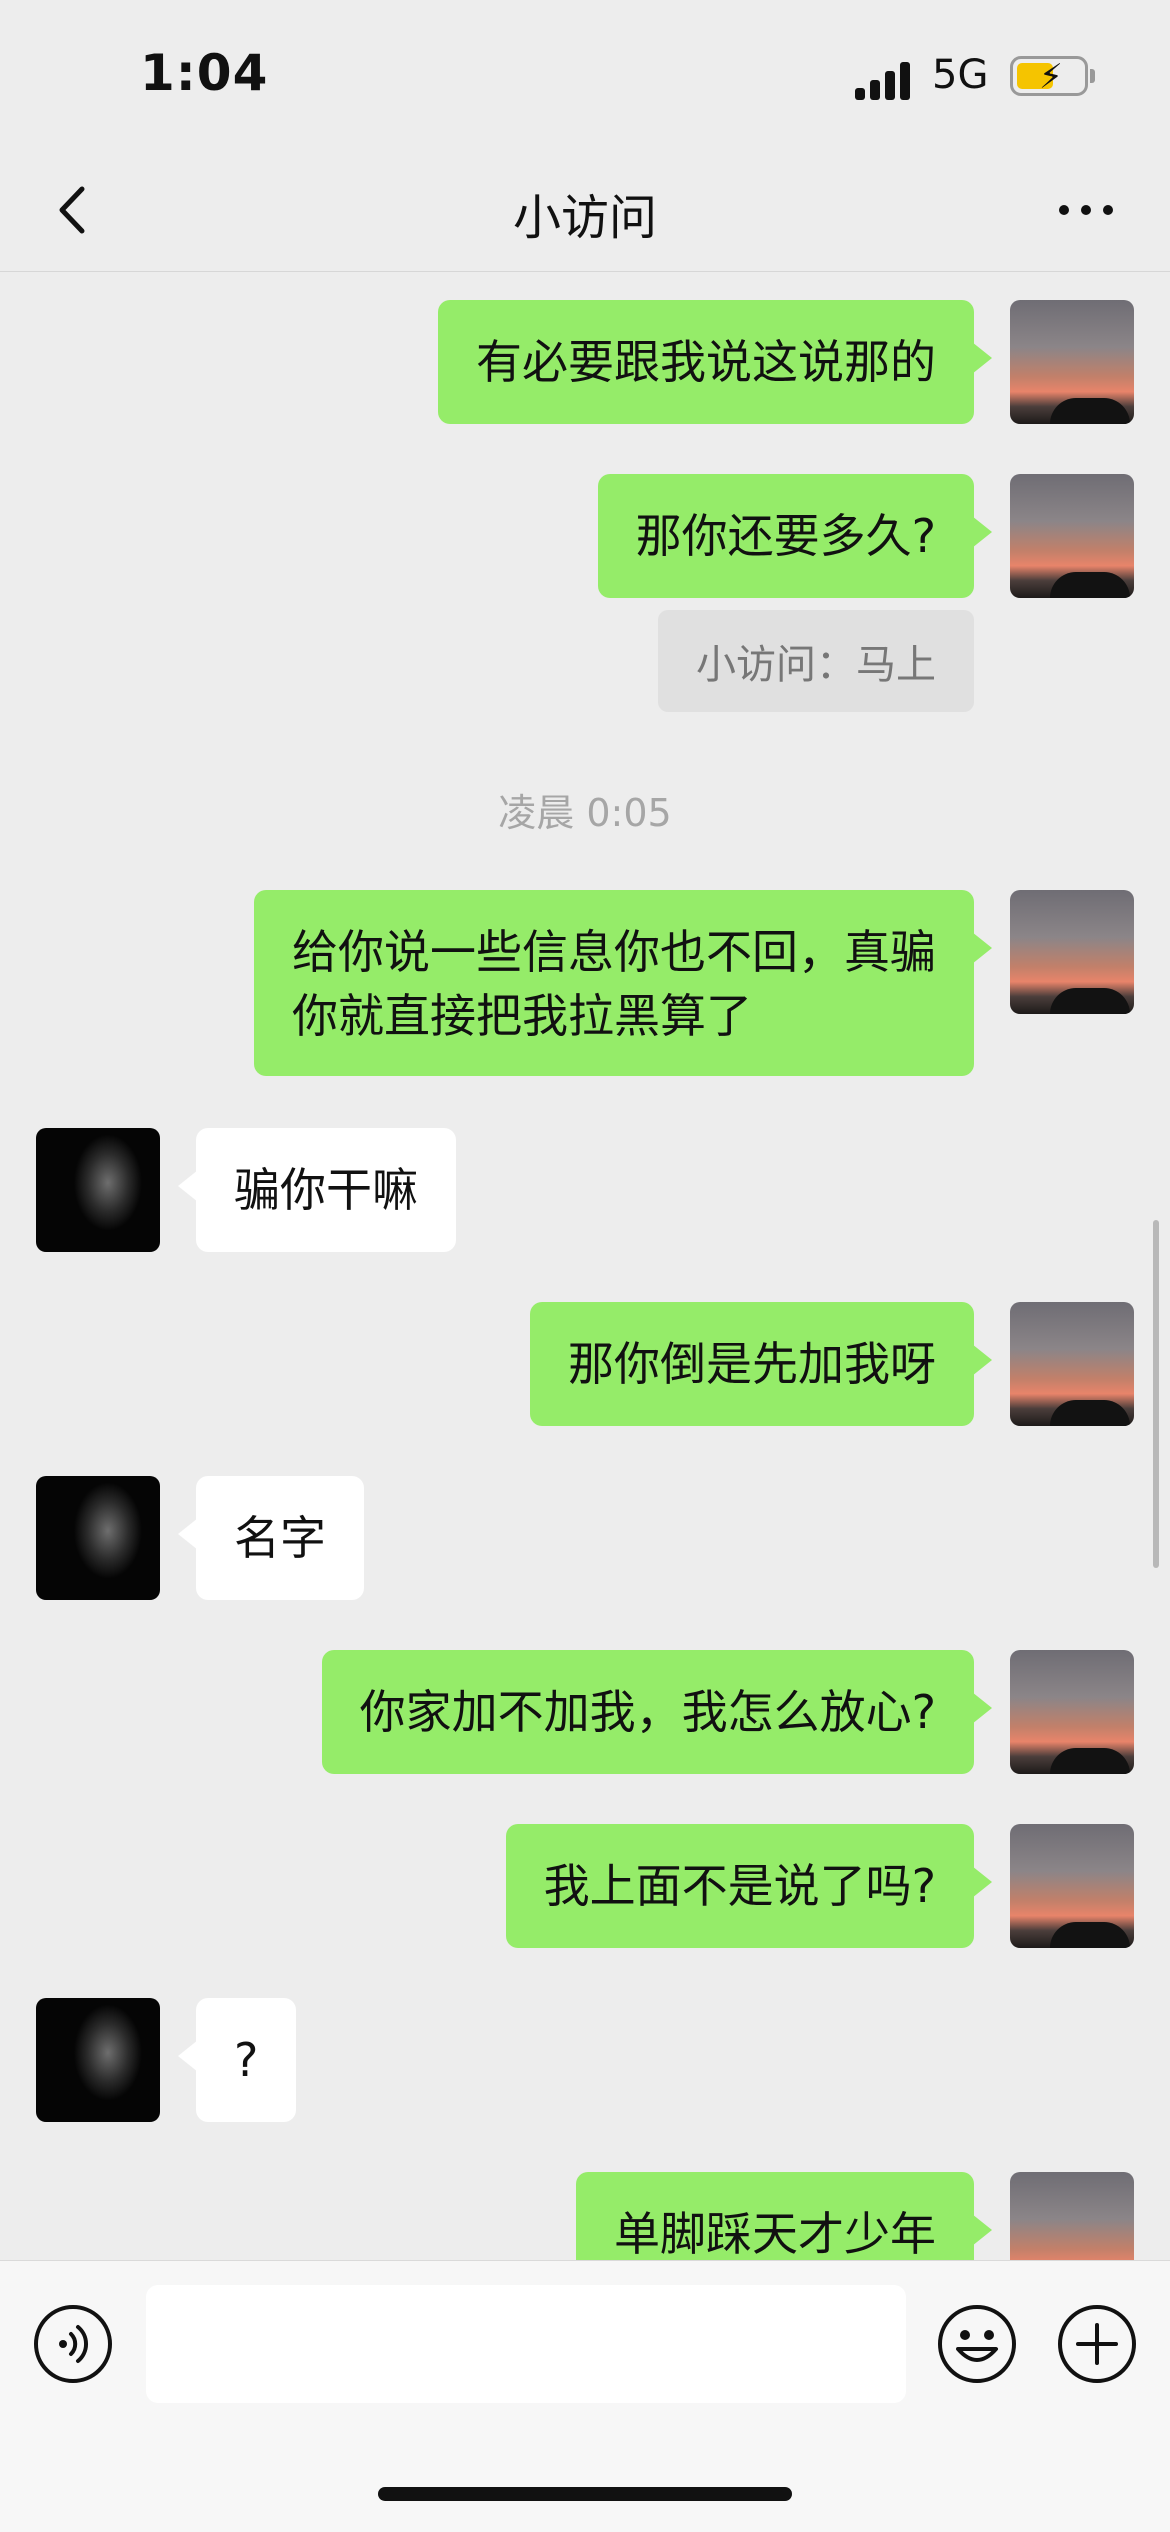 This screenshot has width=1170, height=2532. What do you see at coordinates (317, 1190) in the screenshot?
I see `message-bubble-incoming: 骗你干嘛` at bounding box center [317, 1190].